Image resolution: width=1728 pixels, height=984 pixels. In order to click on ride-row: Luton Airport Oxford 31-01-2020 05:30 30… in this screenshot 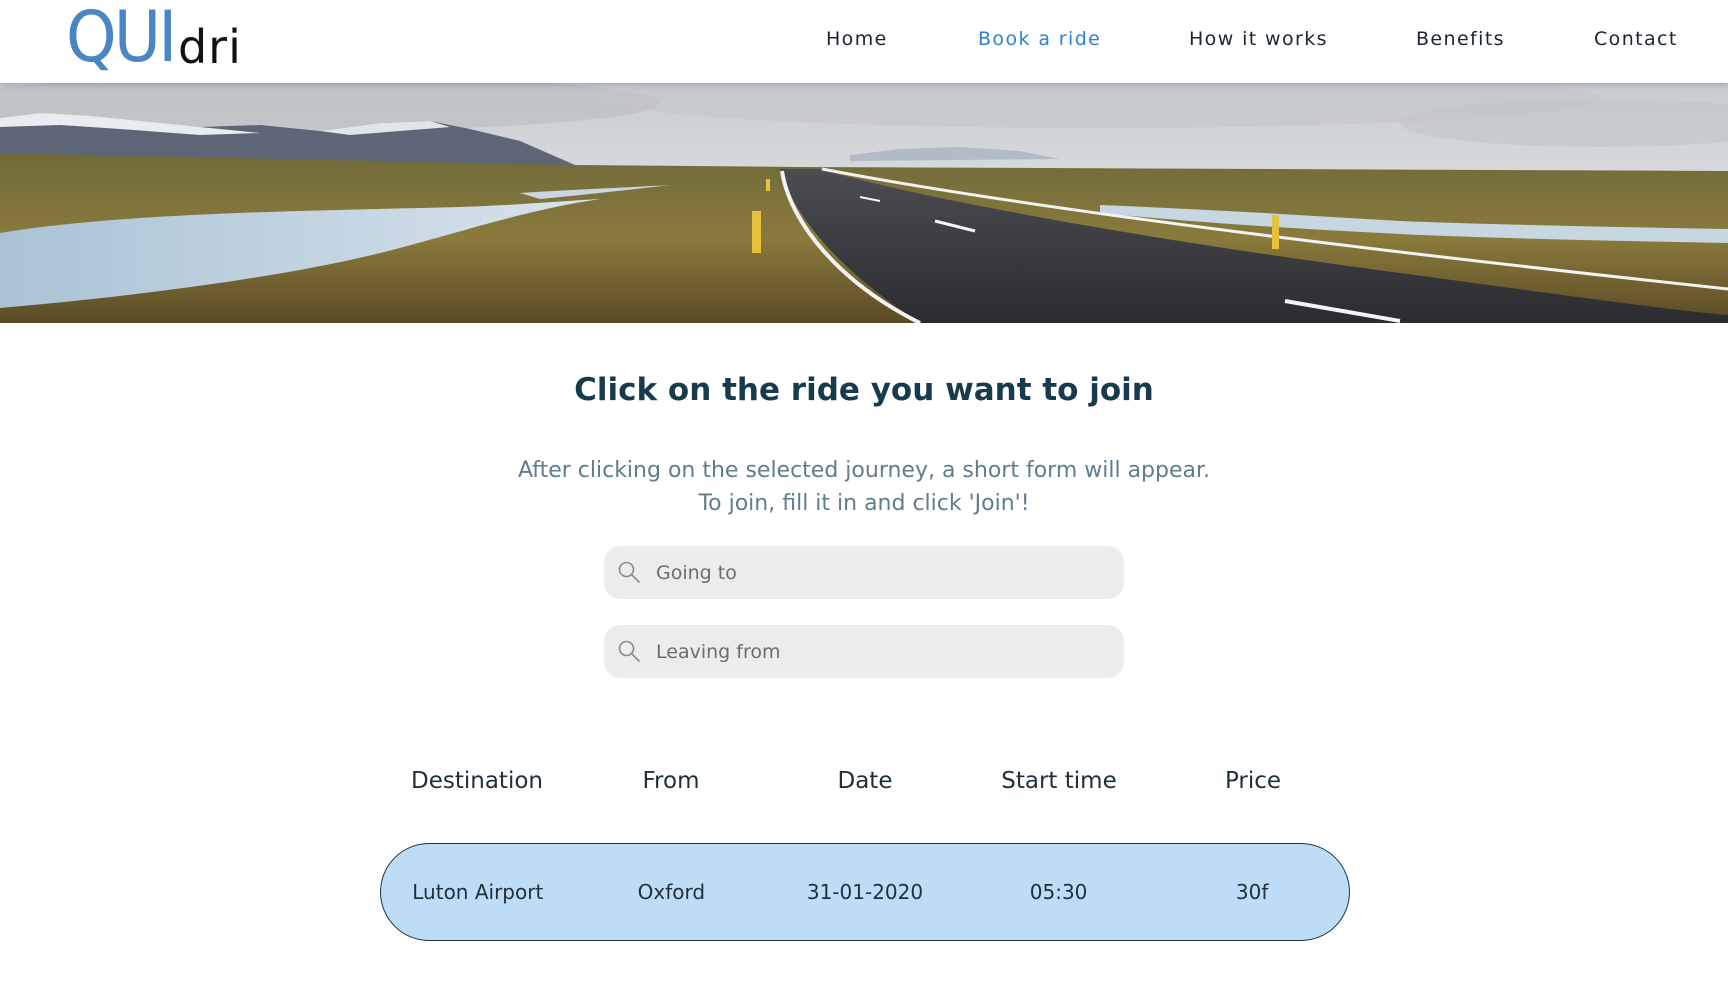, I will do `click(865, 892)`.